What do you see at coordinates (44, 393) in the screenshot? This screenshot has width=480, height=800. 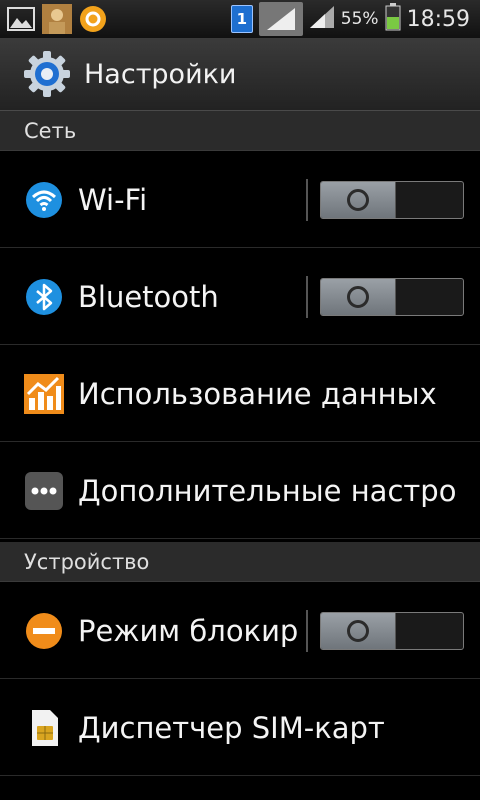 I see `data-usage-icon` at bounding box center [44, 393].